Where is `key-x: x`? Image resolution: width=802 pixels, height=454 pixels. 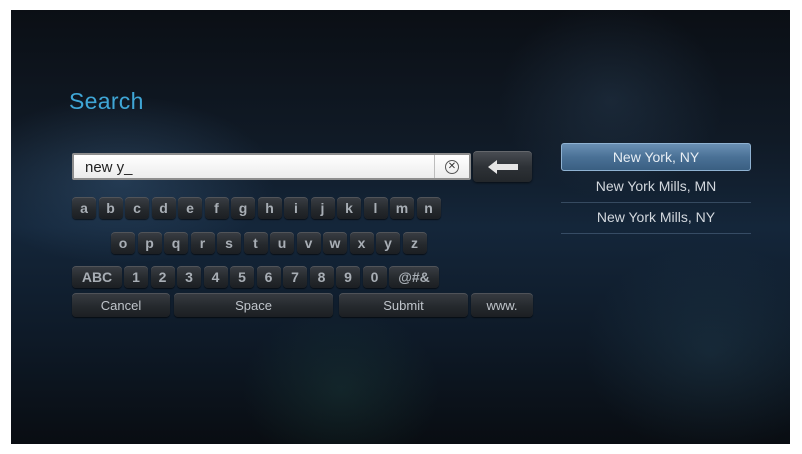 key-x: x is located at coordinates (361, 243).